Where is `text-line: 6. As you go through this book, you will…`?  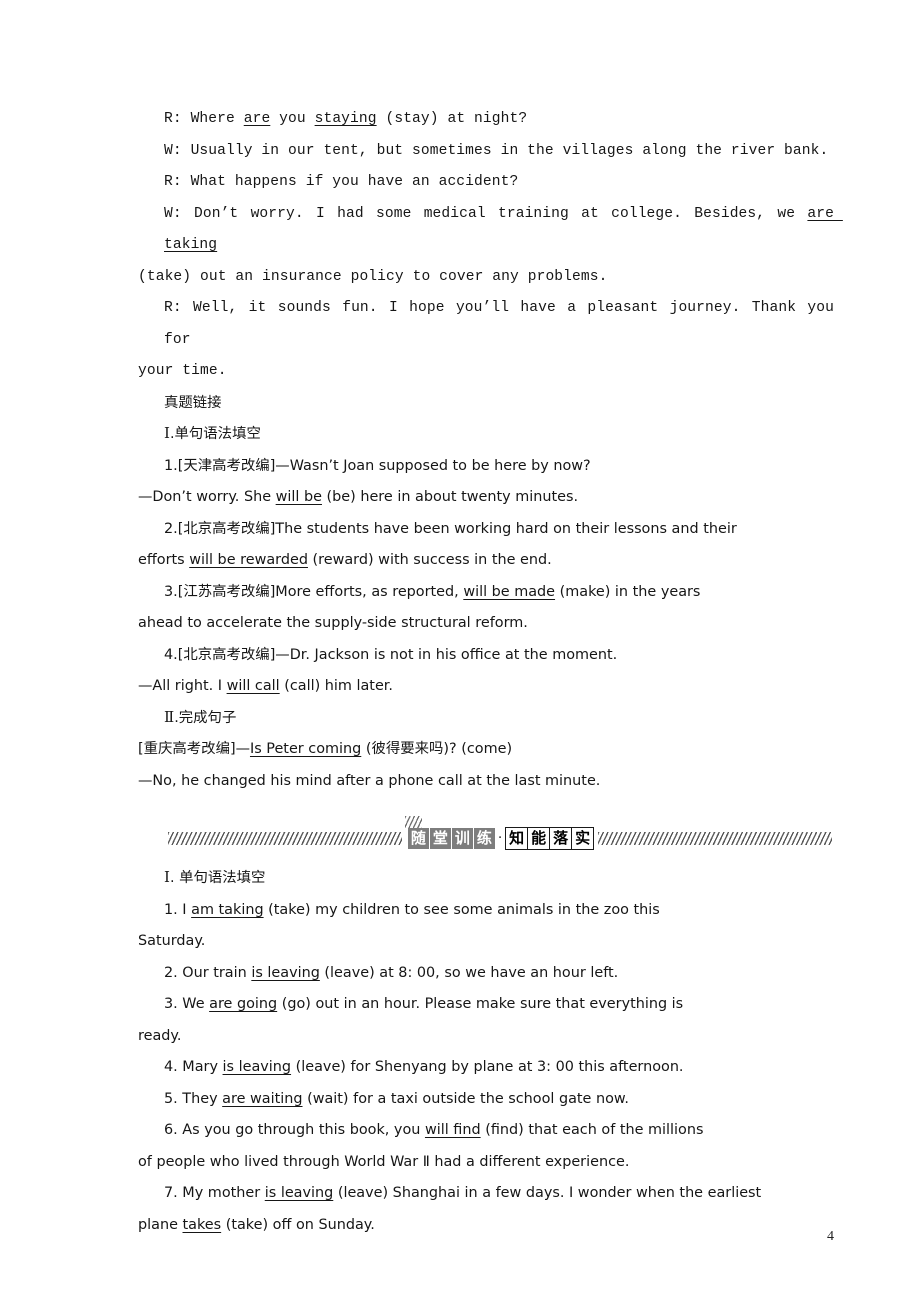
text-line: 6. As you go through this book, you will… is located at coordinates (486, 1131).